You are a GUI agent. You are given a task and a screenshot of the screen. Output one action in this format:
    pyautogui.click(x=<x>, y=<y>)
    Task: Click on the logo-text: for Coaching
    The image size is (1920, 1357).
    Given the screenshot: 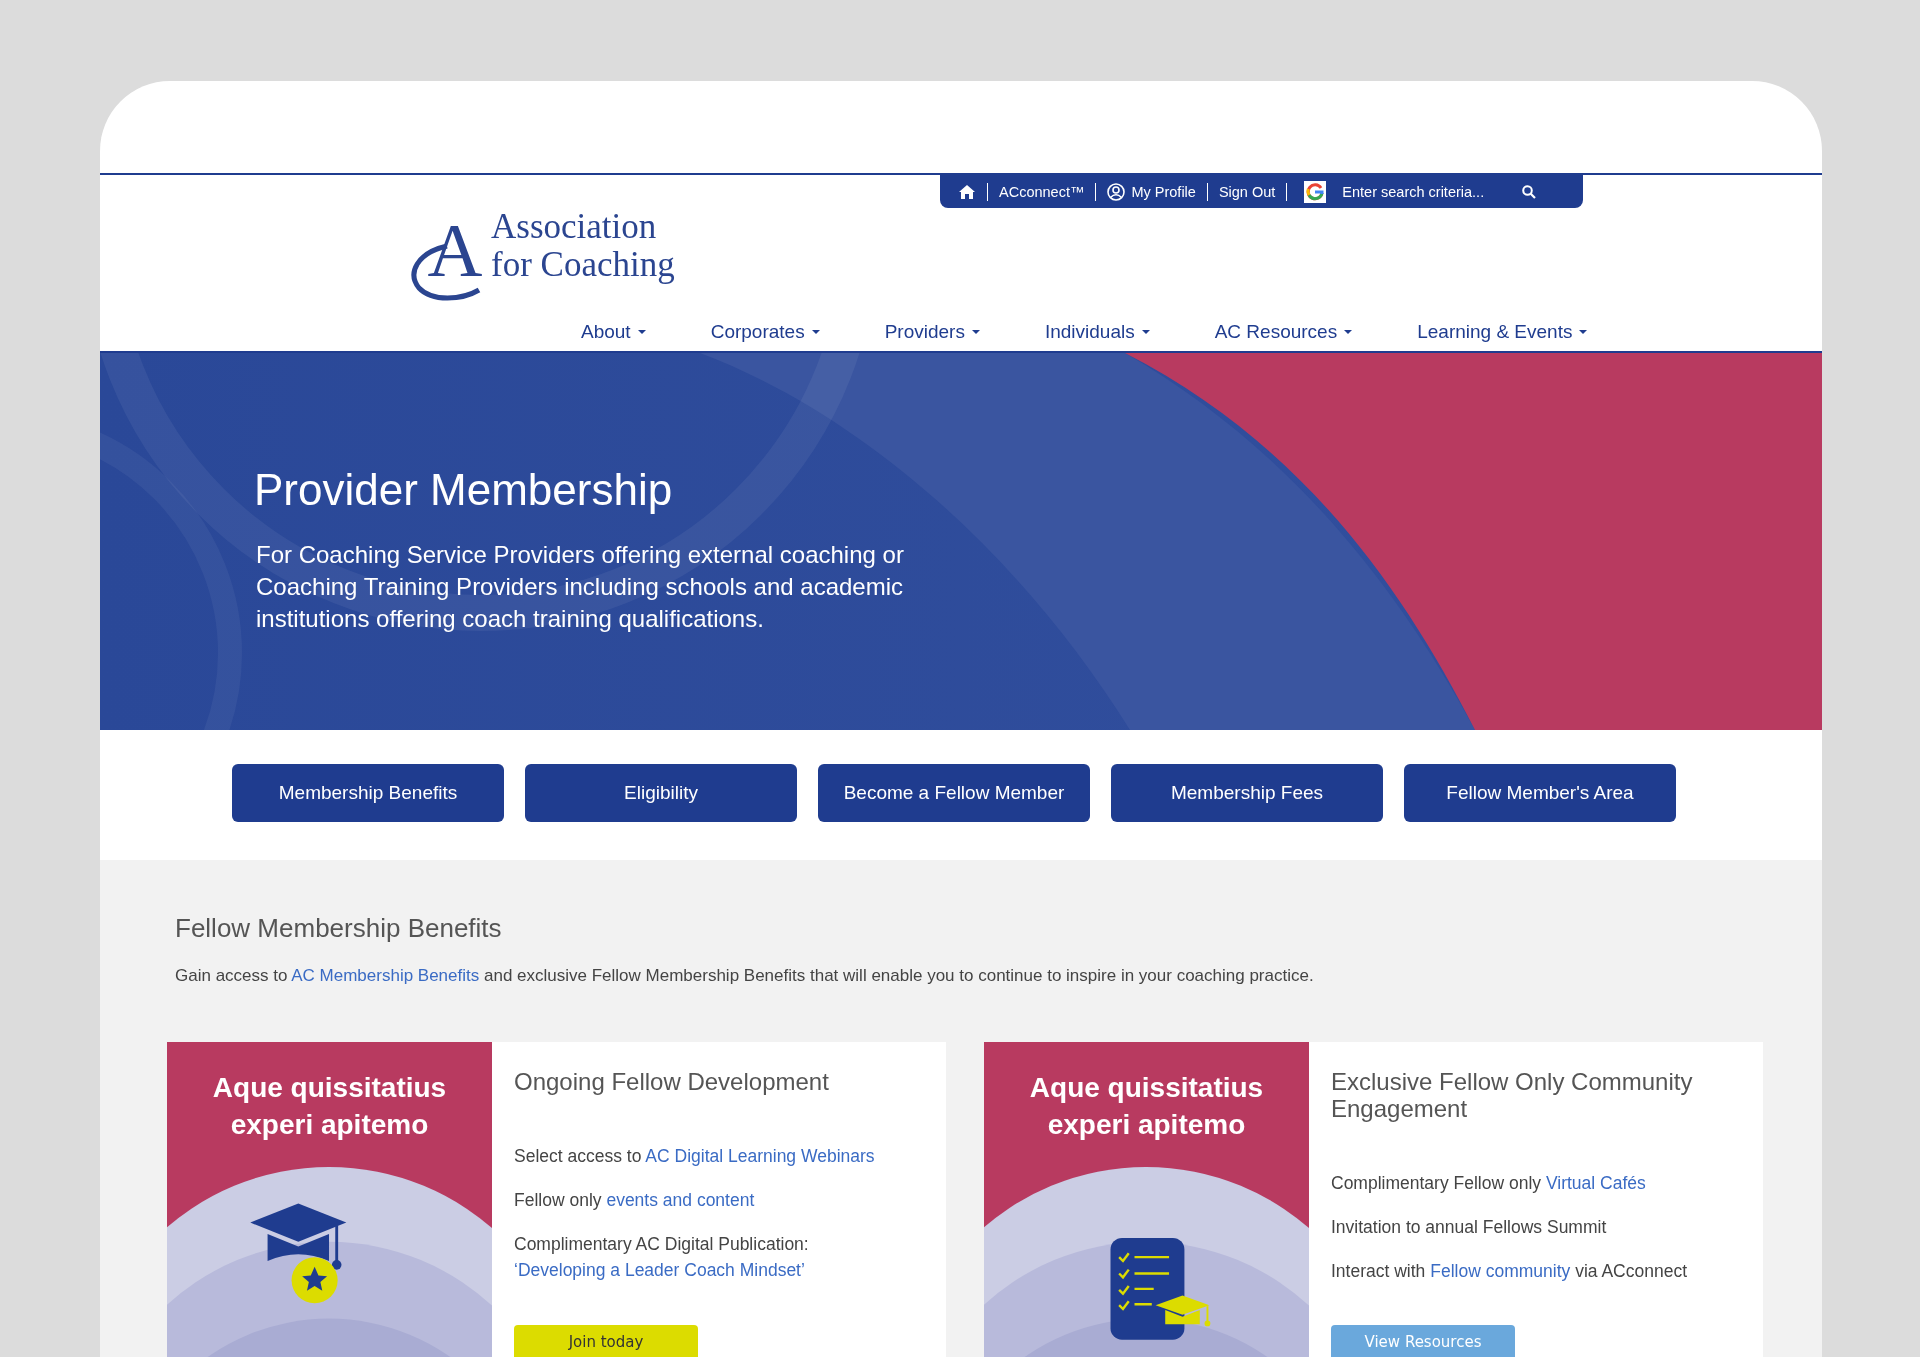 What is the action you would take?
    pyautogui.click(x=583, y=265)
    